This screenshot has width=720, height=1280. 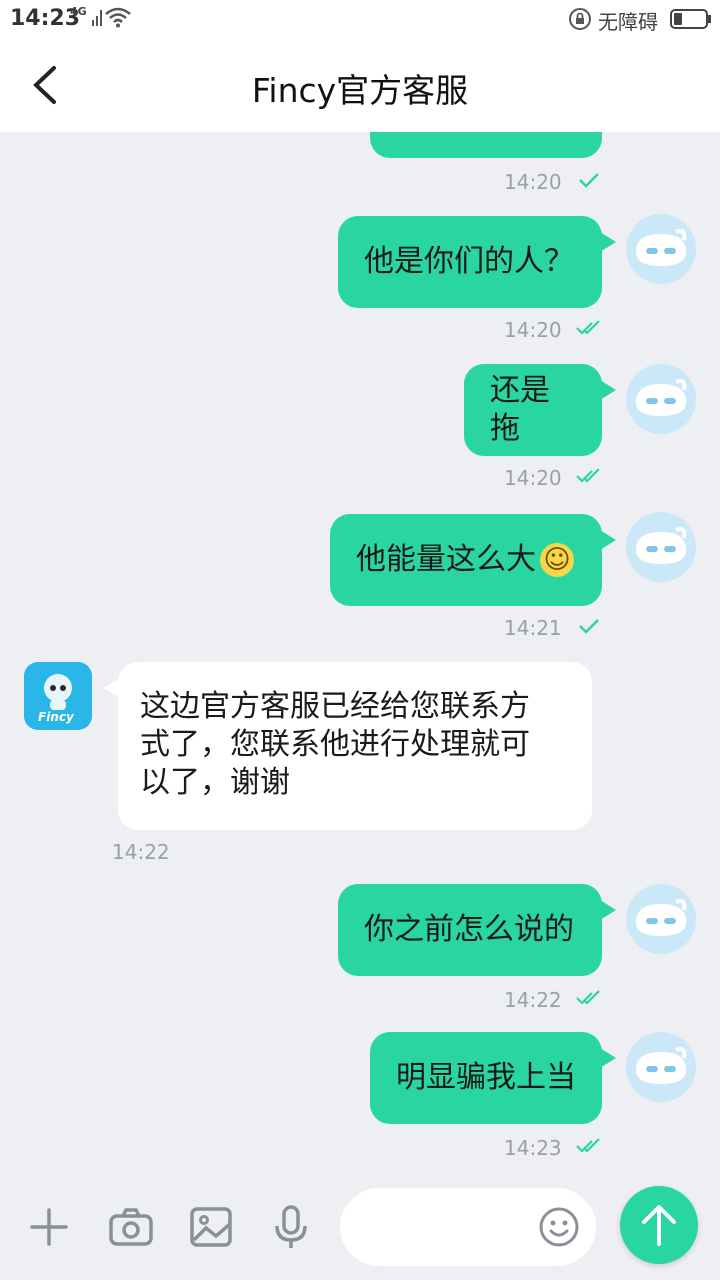 I want to click on bot-avatar: Fincy, so click(x=58, y=696).